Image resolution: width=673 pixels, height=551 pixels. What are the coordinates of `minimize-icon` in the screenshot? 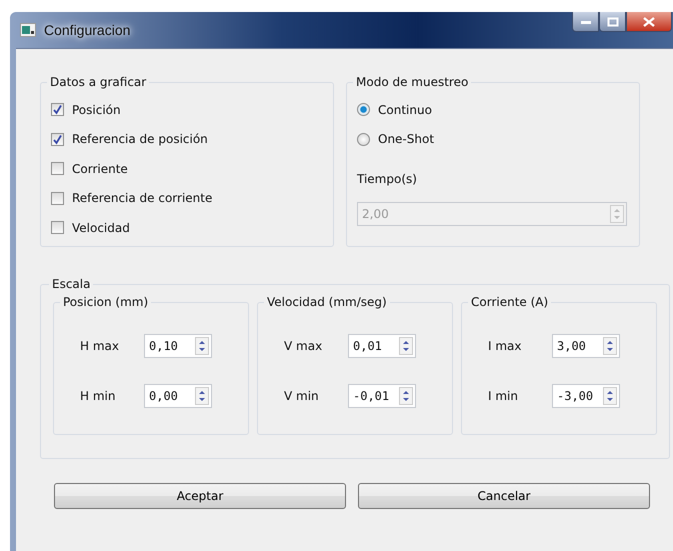 It's located at (586, 21).